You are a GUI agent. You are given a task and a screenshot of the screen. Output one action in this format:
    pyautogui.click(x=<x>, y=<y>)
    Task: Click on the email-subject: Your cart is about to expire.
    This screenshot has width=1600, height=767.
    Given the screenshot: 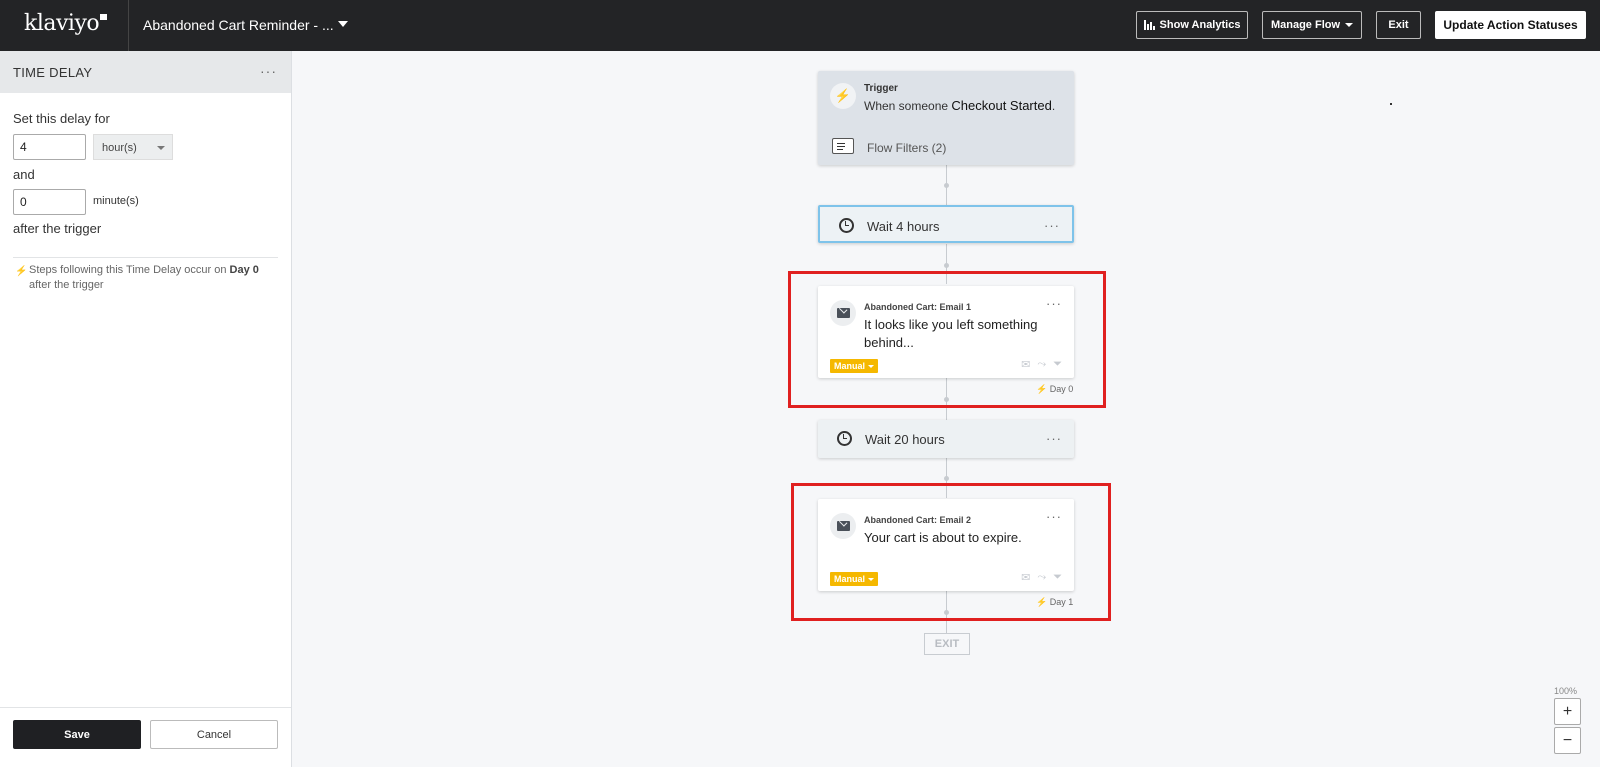 What is the action you would take?
    pyautogui.click(x=943, y=537)
    